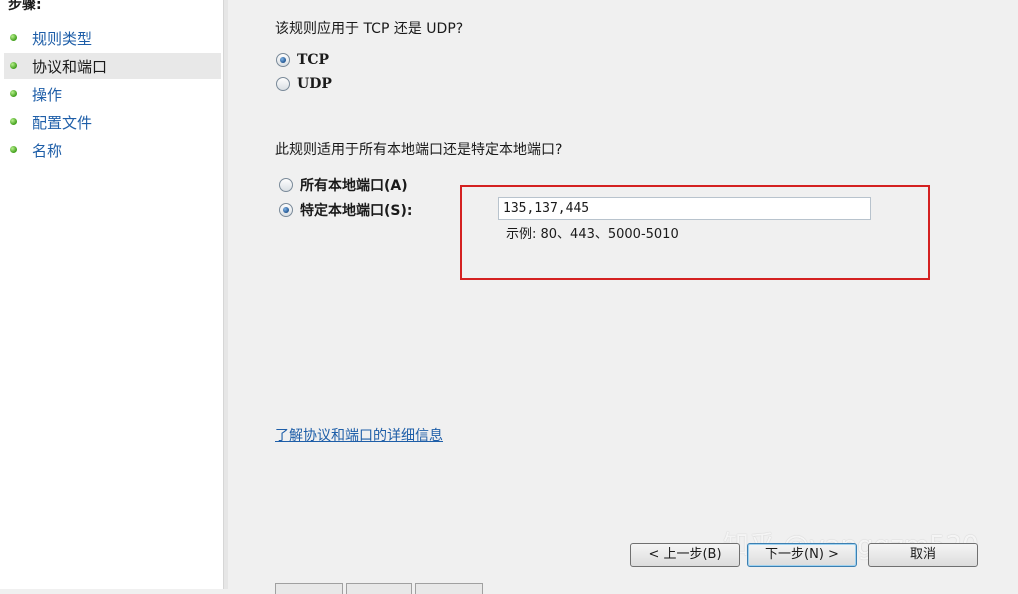 This screenshot has height=594, width=1018. I want to click on radio-specific-ports-label: 特定本地端口(S):, so click(356, 210).